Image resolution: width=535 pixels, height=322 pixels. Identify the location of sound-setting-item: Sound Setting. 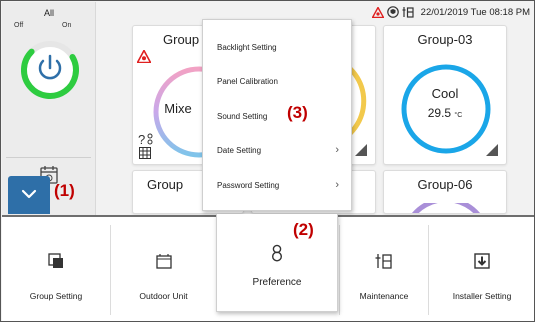
(278, 116).